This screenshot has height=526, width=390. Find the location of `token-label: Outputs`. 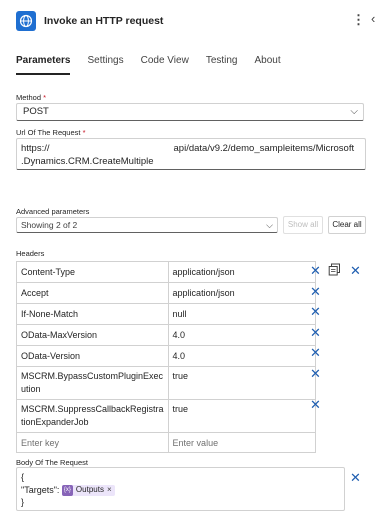

token-label: Outputs is located at coordinates (89, 489).